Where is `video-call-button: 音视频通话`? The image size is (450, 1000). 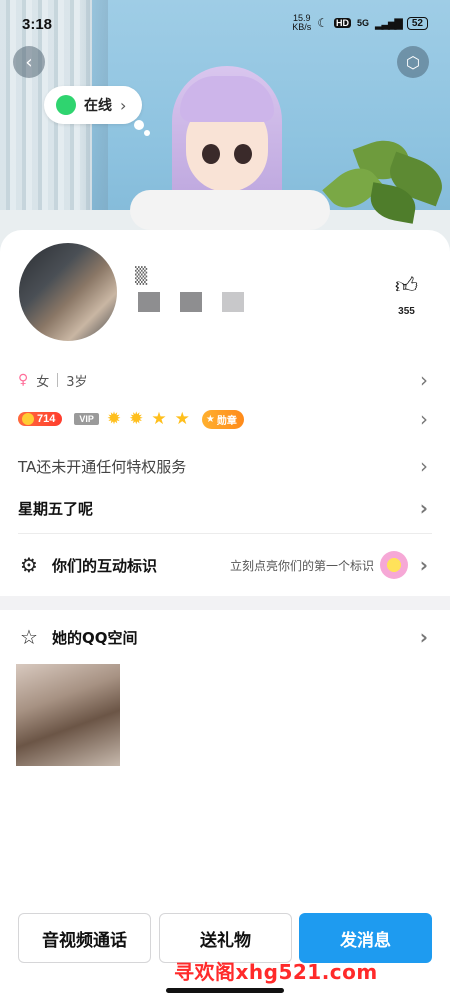
video-call-button: 音视频通话 is located at coordinates (84, 938).